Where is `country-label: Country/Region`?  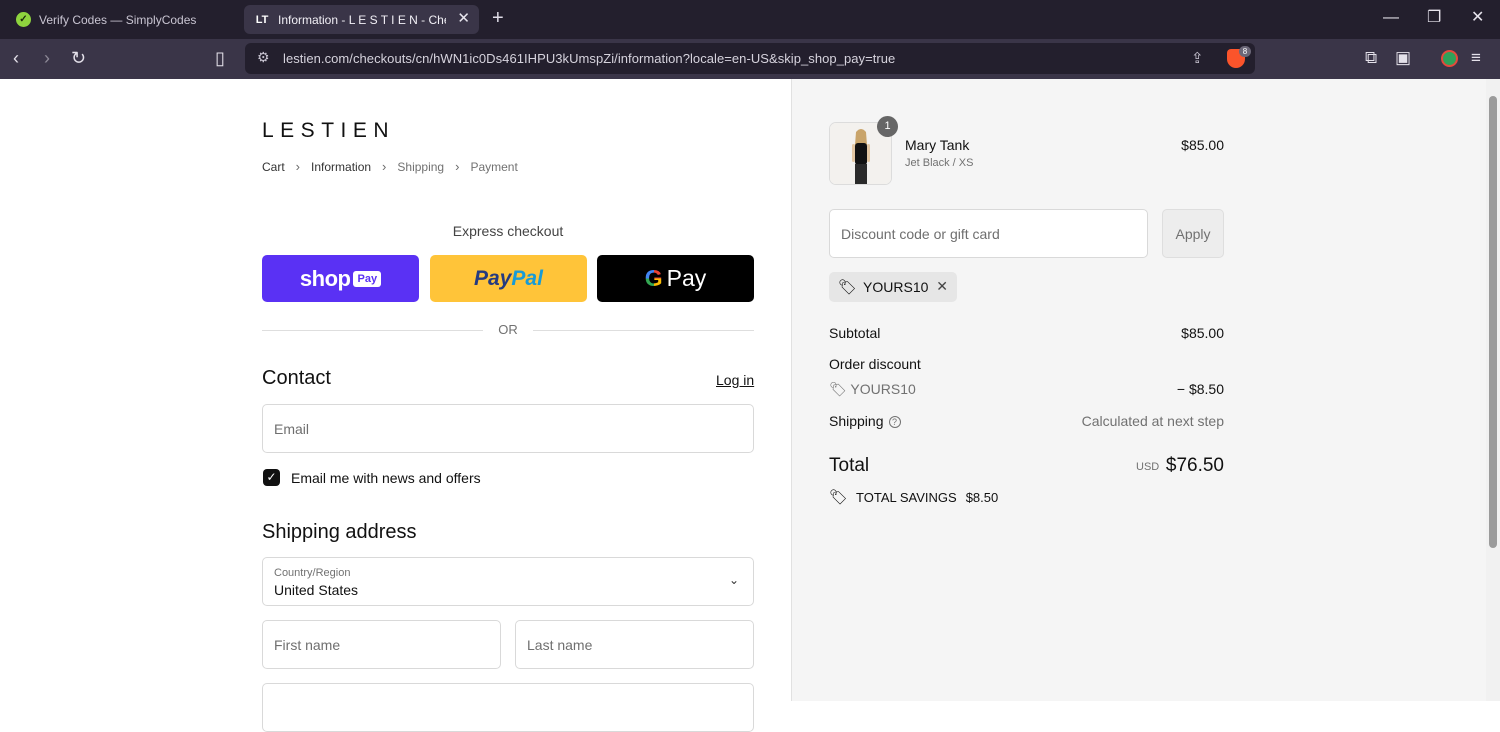
country-label: Country/Region is located at coordinates (312, 573).